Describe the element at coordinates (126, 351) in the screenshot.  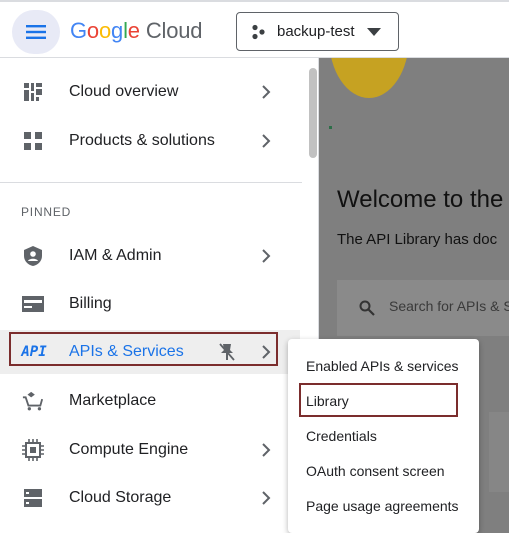
I see `sidebar-item-label: APIs & Services` at that location.